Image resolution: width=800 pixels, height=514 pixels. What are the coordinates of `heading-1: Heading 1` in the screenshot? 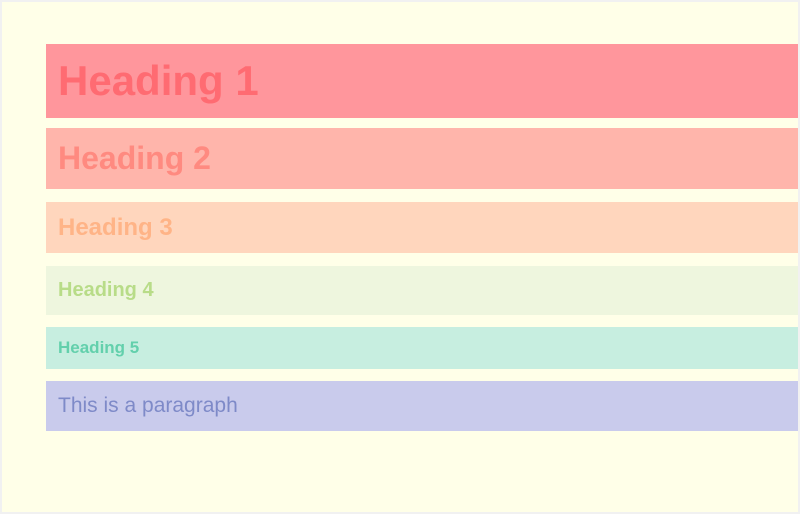 It's located at (422, 81).